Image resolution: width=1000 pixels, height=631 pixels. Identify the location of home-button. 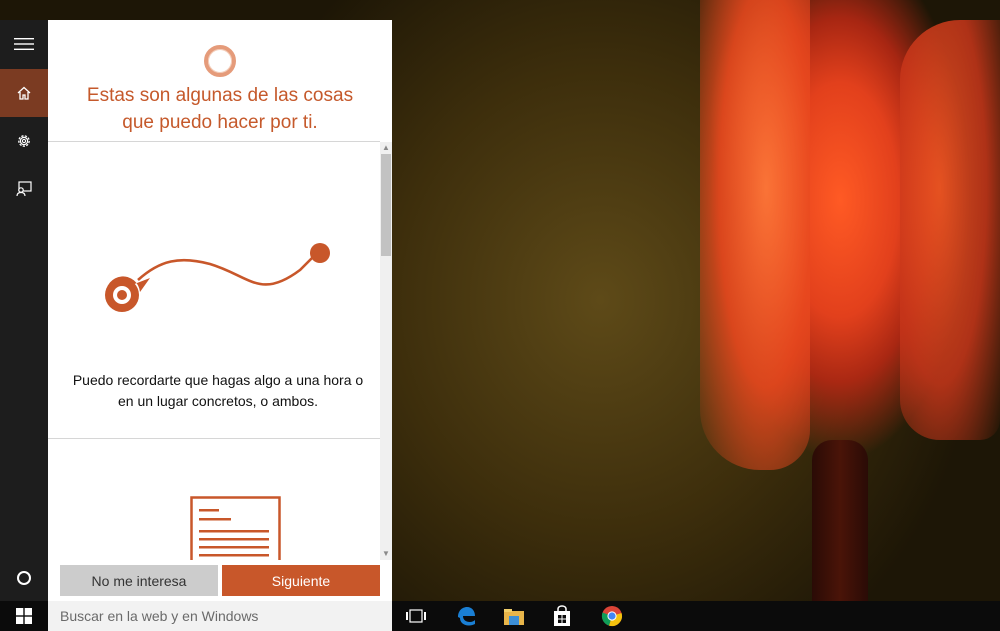
(24, 93).